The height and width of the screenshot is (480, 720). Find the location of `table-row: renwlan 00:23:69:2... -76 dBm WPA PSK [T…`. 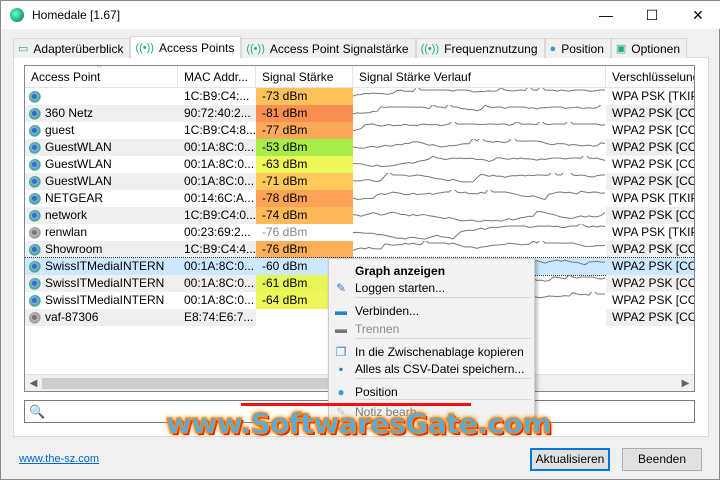

table-row: renwlan 00:23:69:2... -76 dBm WPA PSK [T… is located at coordinates (359, 232).